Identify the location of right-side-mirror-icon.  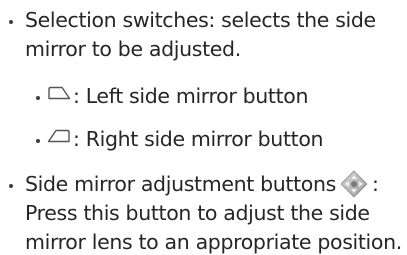
(58, 136).